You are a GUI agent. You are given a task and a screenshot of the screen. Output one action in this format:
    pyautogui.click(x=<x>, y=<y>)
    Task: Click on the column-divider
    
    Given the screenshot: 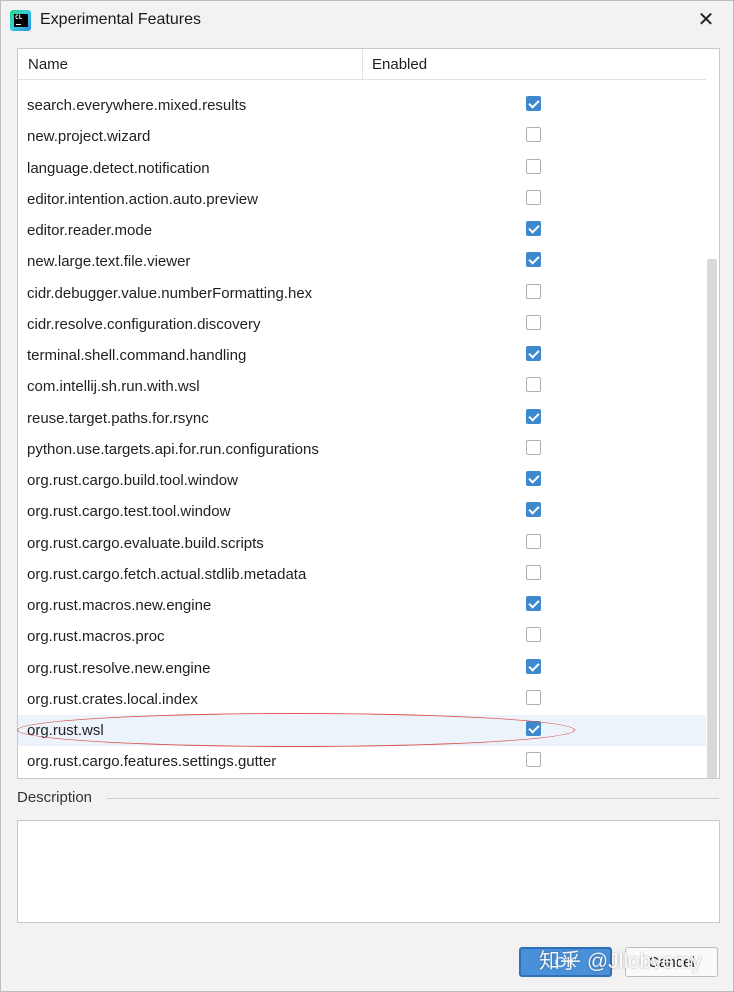 What is the action you would take?
    pyautogui.click(x=362, y=64)
    